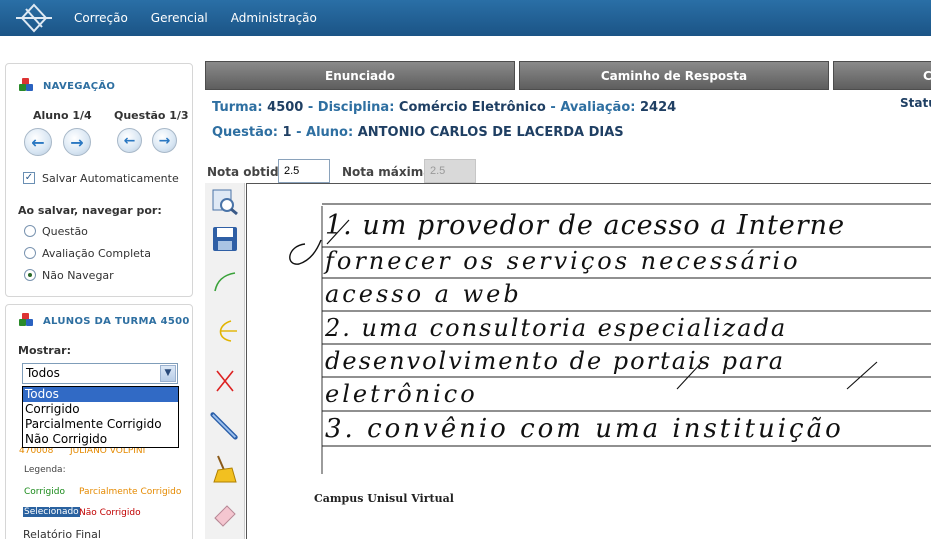  I want to click on relatorio-link: Relatório Final, so click(62, 533).